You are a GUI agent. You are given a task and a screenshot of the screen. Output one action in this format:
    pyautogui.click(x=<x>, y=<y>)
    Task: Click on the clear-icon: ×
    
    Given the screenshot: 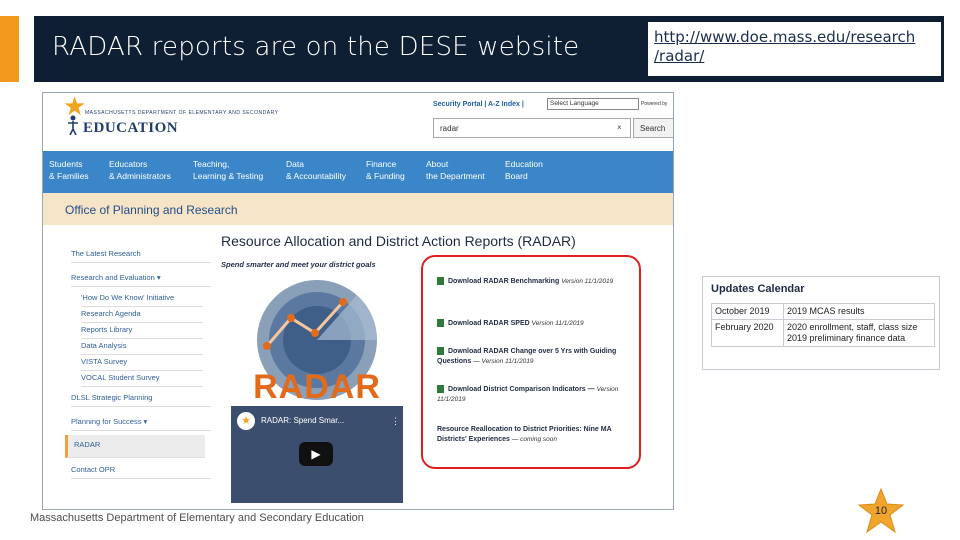 What is the action you would take?
    pyautogui.click(x=619, y=127)
    